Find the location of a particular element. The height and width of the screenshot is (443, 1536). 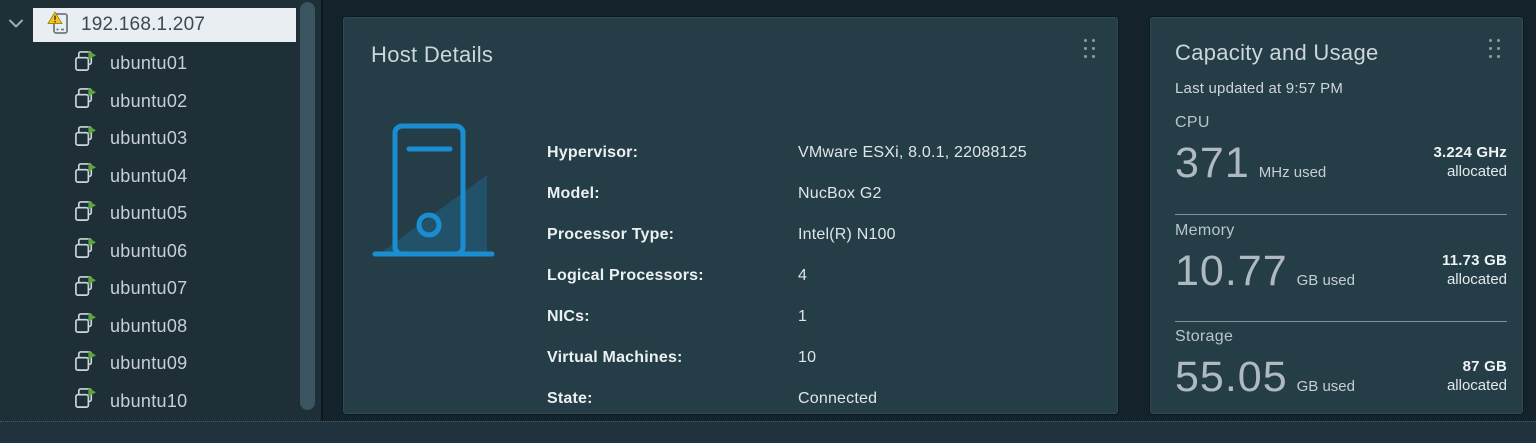

detail-label: NICs: is located at coordinates (568, 316).